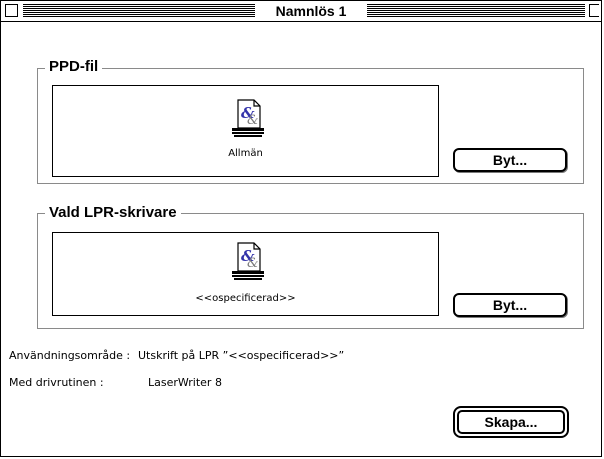 This screenshot has height=459, width=604. Describe the element at coordinates (245, 153) in the screenshot. I see `ppd-file-label: Allmän` at that location.